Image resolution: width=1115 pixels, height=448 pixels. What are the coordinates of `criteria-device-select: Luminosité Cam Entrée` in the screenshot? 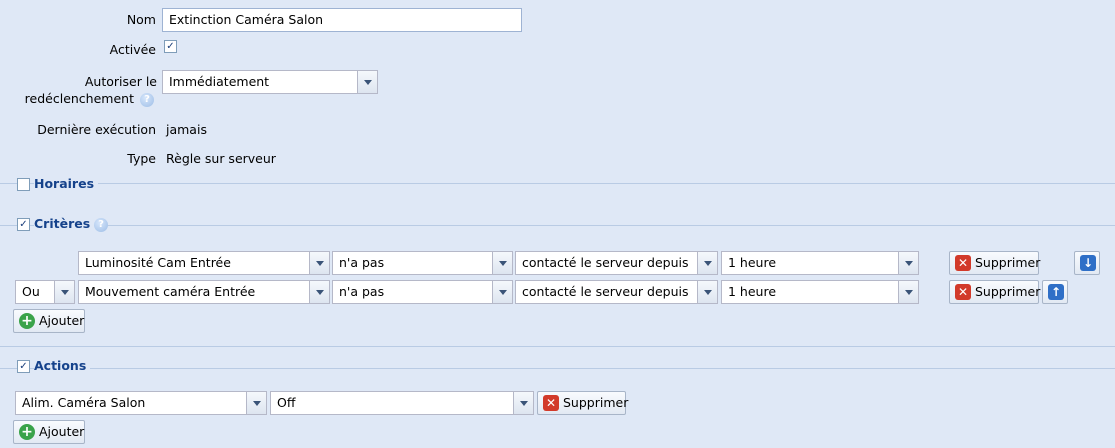 It's located at (204, 263).